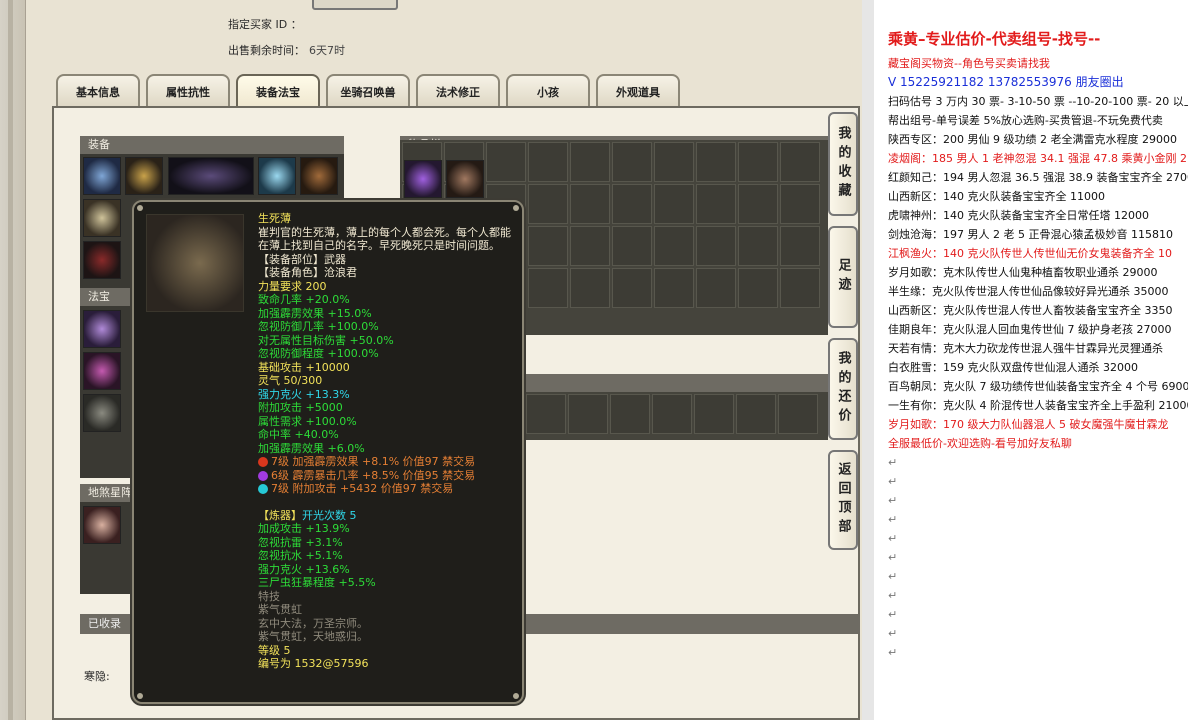 Image resolution: width=1188 pixels, height=720 pixels. I want to click on helmet-item, so click(102, 176).